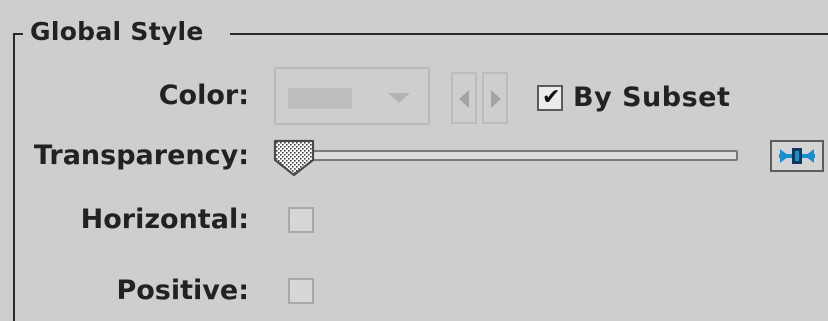 The width and height of the screenshot is (828, 321). I want to click on triangle-right-icon, so click(496, 99).